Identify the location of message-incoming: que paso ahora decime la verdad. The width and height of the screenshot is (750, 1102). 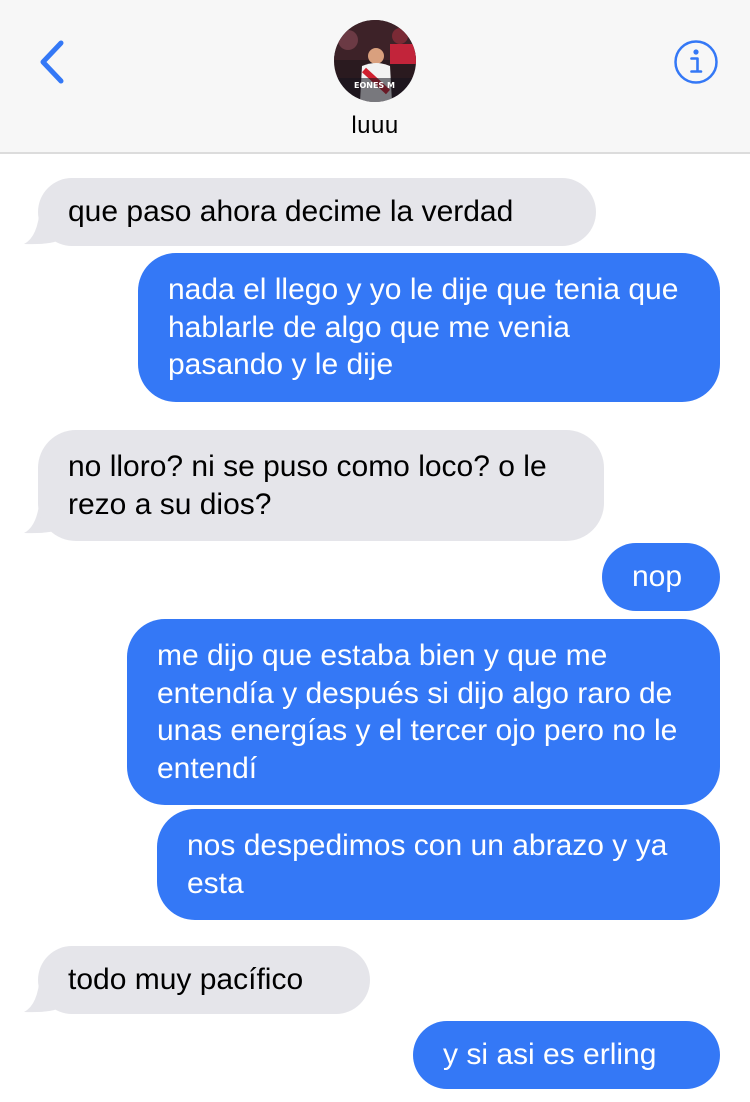
(317, 212).